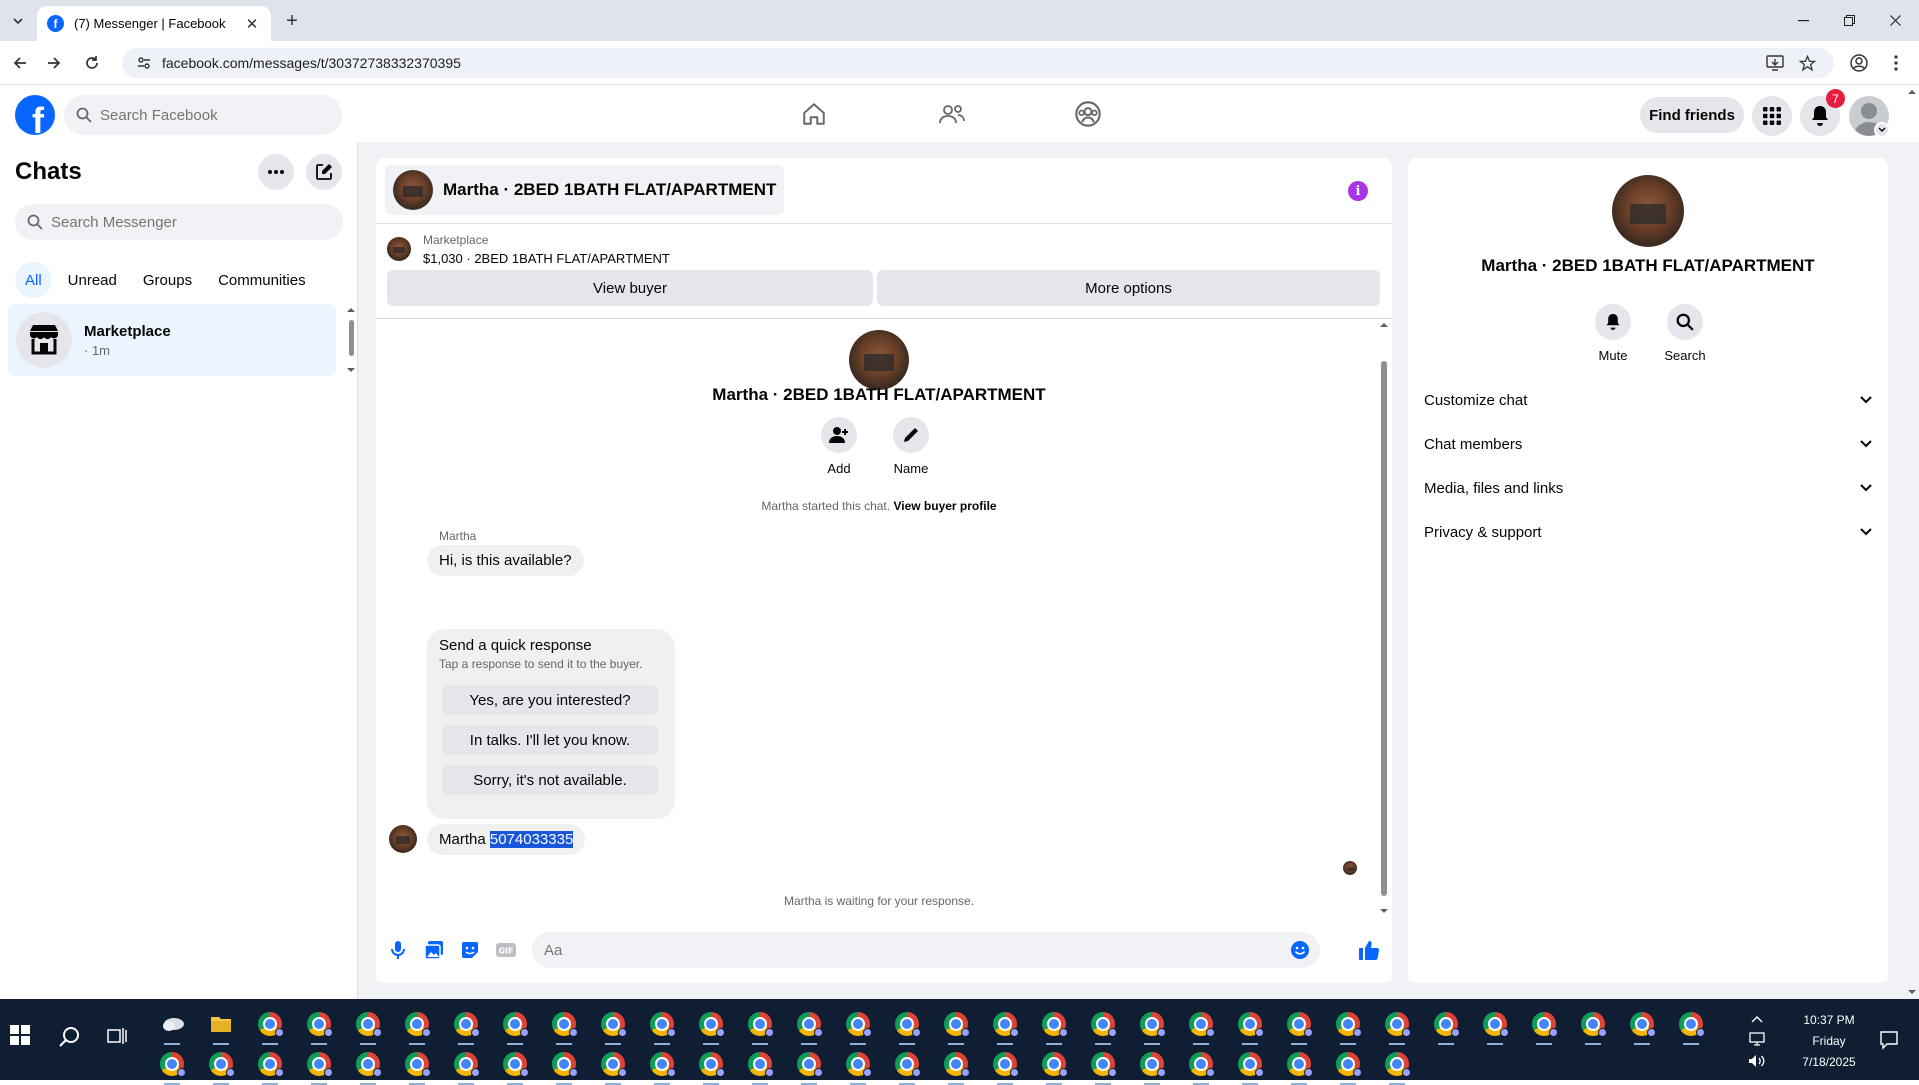 Image resolution: width=1919 pixels, height=1085 pixels. I want to click on profile-icon, so click(1859, 63).